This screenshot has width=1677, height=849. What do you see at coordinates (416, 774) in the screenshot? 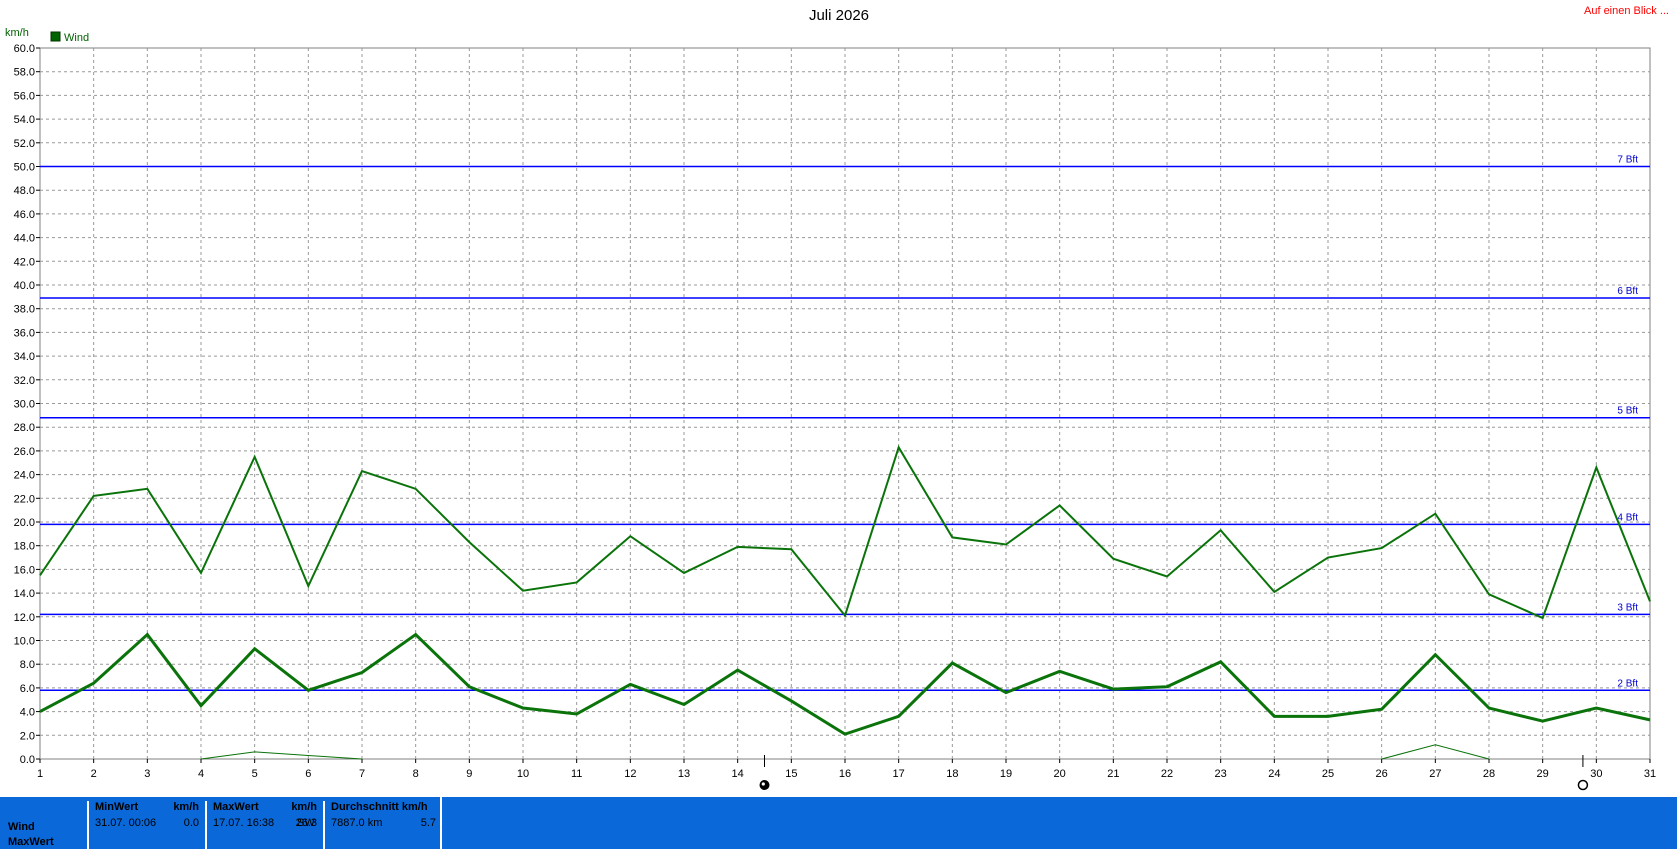
I see `x-tick-label: 8` at bounding box center [416, 774].